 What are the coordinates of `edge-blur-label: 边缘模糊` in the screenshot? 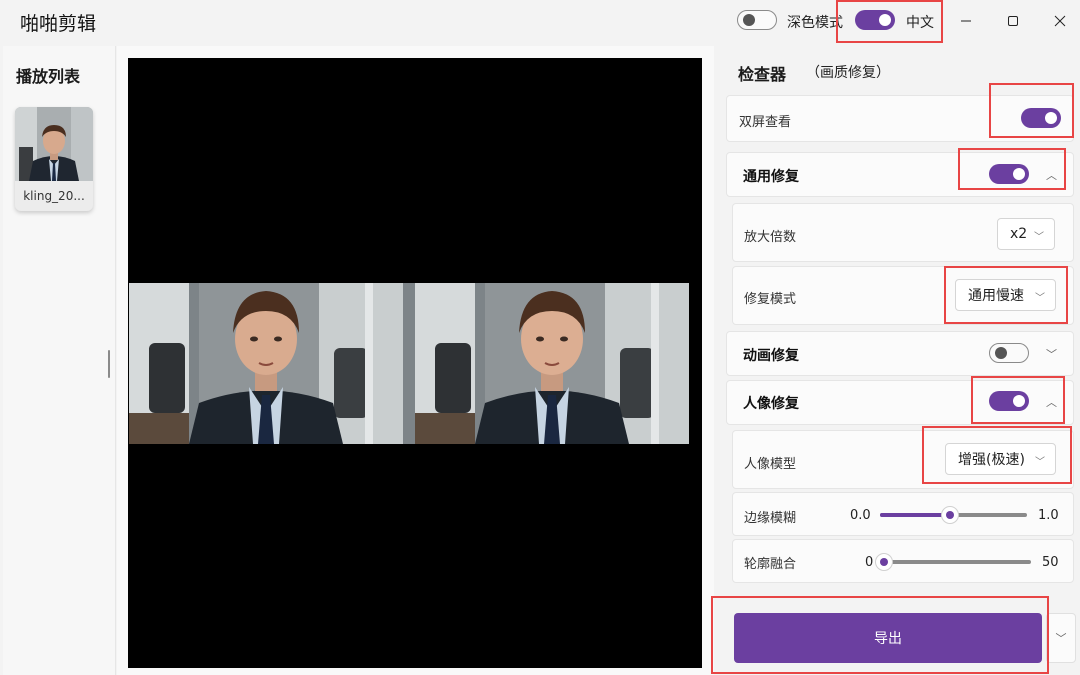 It's located at (770, 518).